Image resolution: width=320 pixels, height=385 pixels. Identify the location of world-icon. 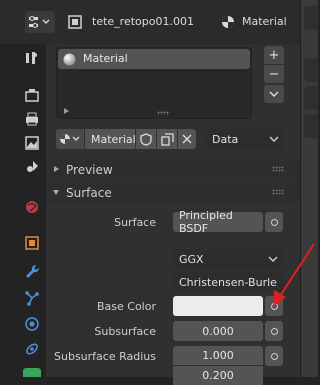
(32, 207).